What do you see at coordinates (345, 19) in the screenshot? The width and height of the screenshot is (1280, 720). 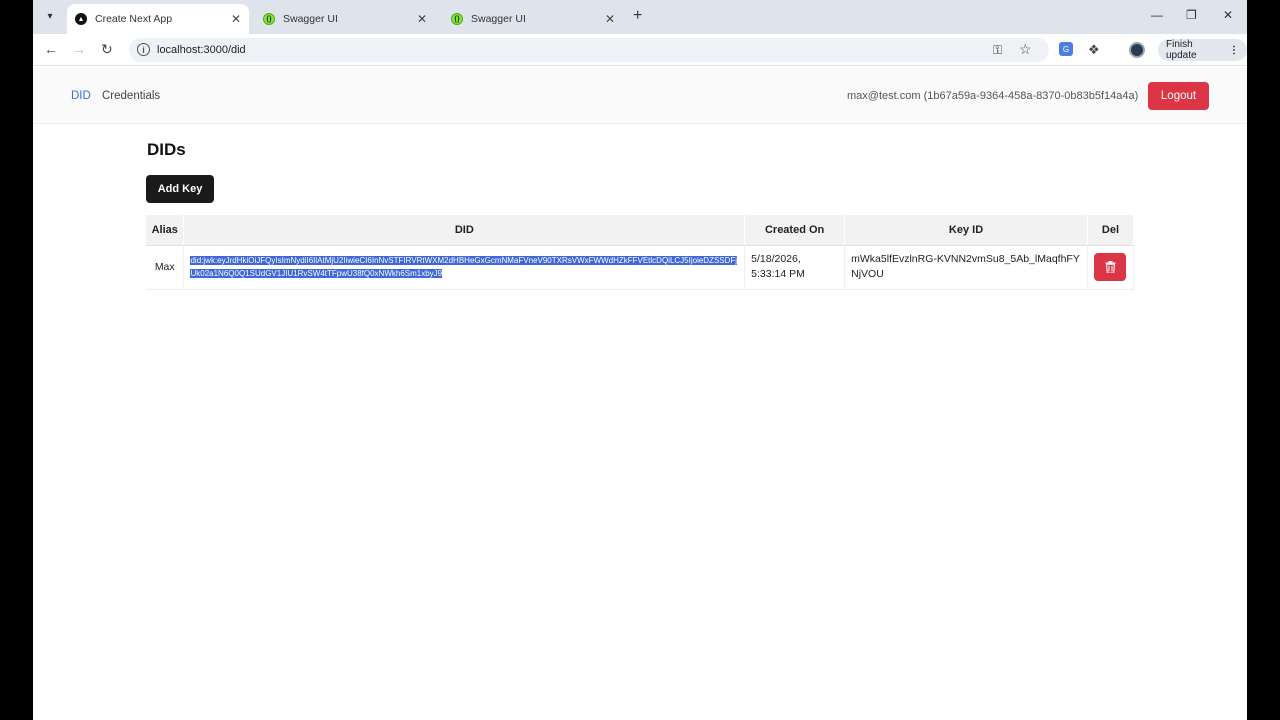 I see `tab-swagger-ui-1: {} Swagger UI ✕` at bounding box center [345, 19].